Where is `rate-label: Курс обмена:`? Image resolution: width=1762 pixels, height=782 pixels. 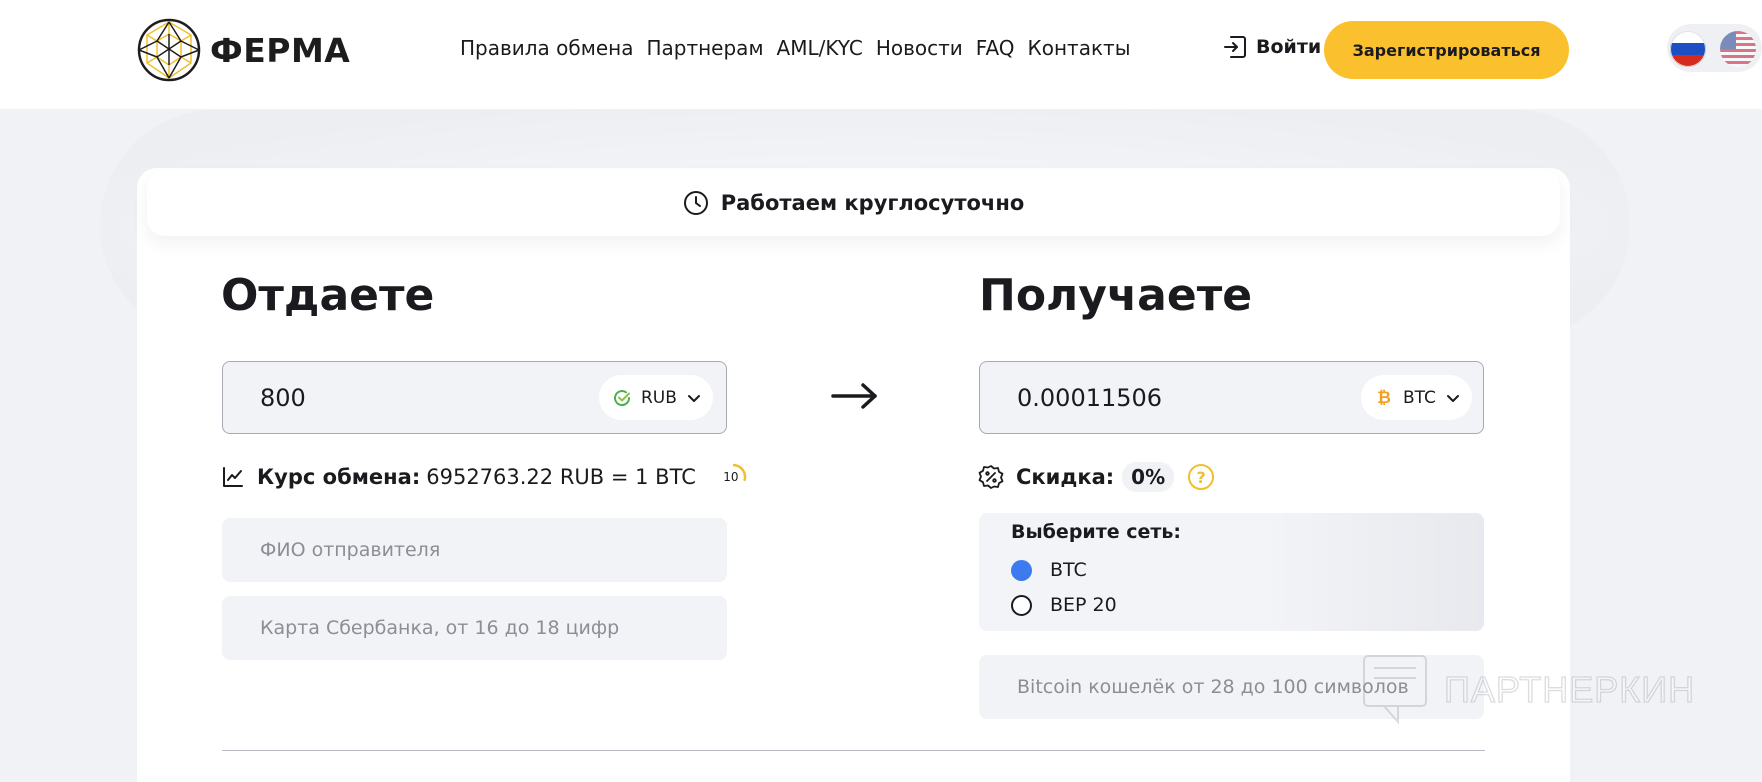 rate-label: Курс обмена: is located at coordinates (339, 477).